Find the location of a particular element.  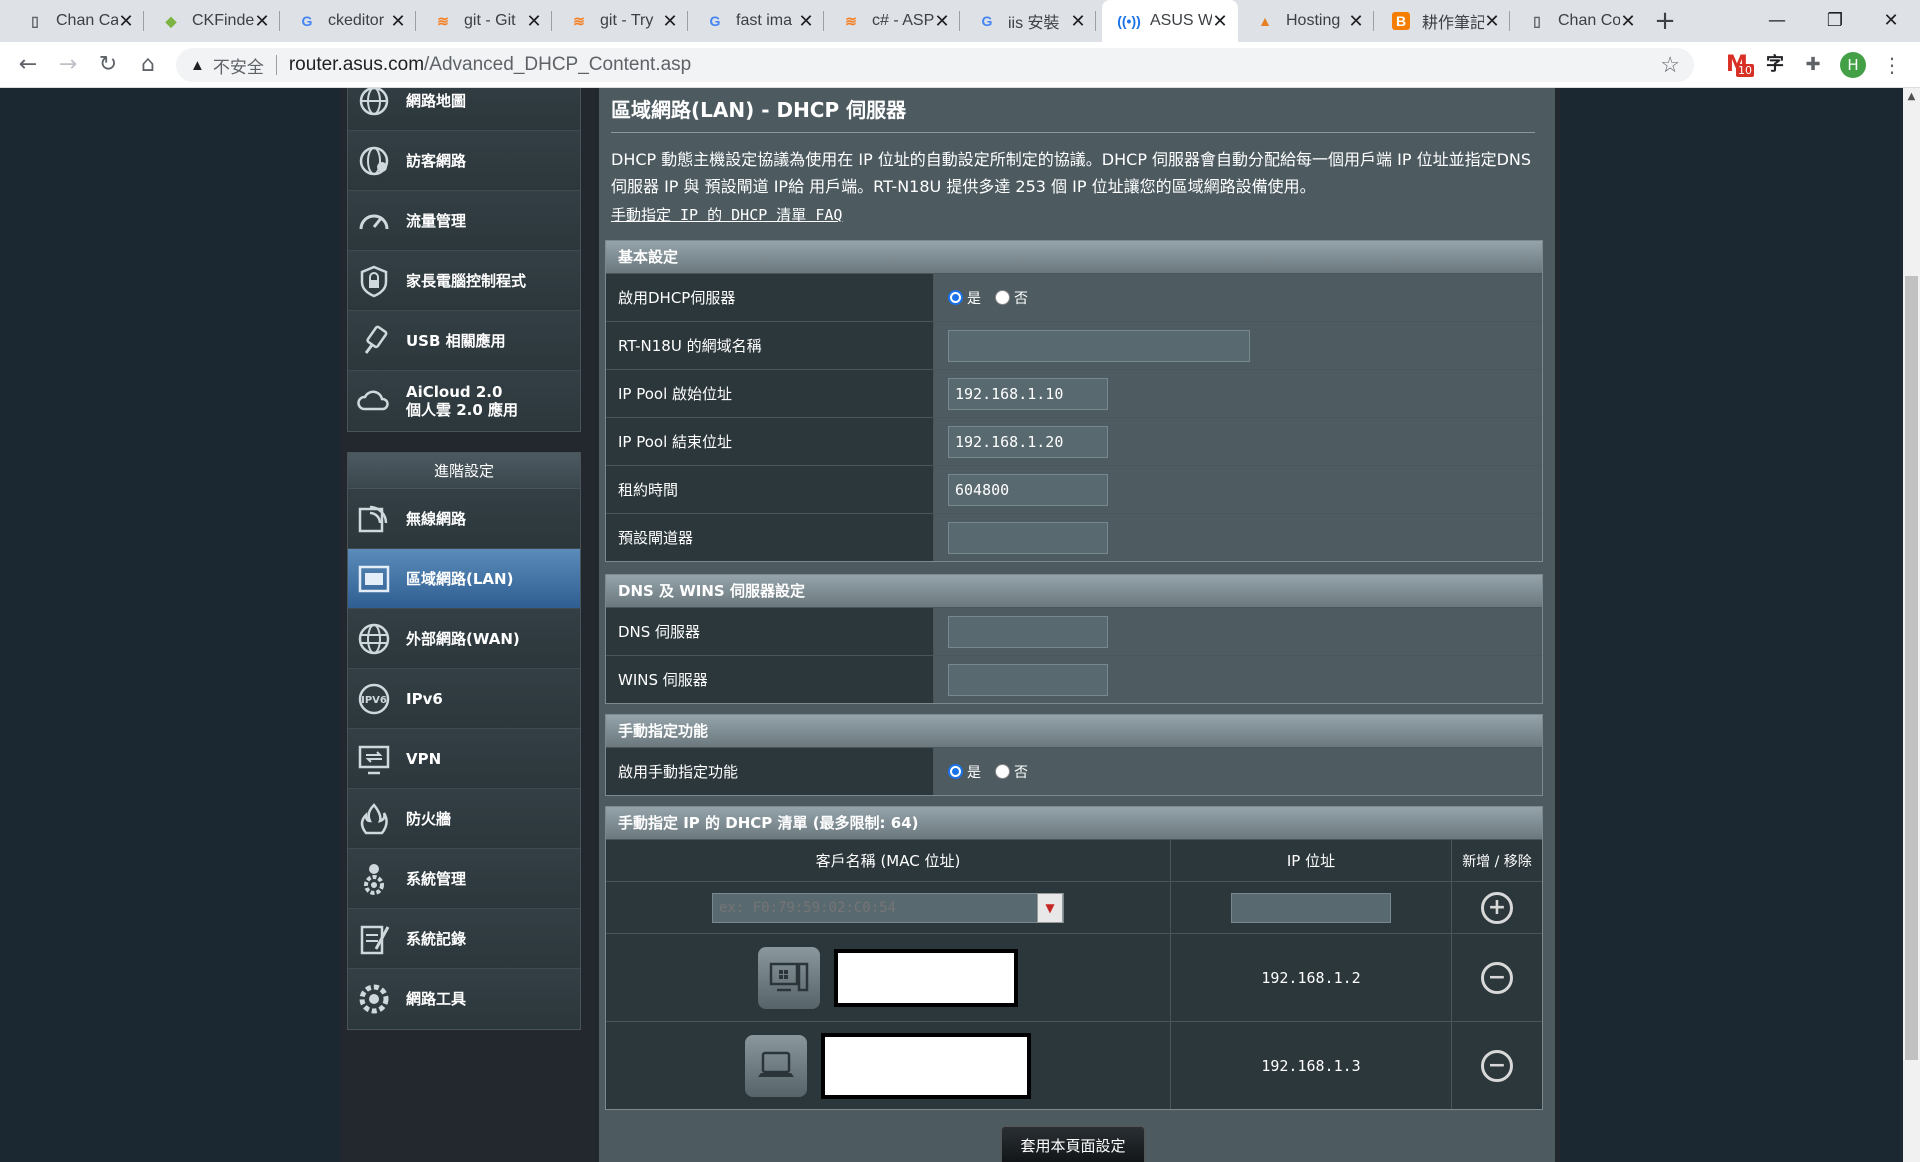

browser-tab: ▯ Chan Ca ✕ is located at coordinates (76, 21).